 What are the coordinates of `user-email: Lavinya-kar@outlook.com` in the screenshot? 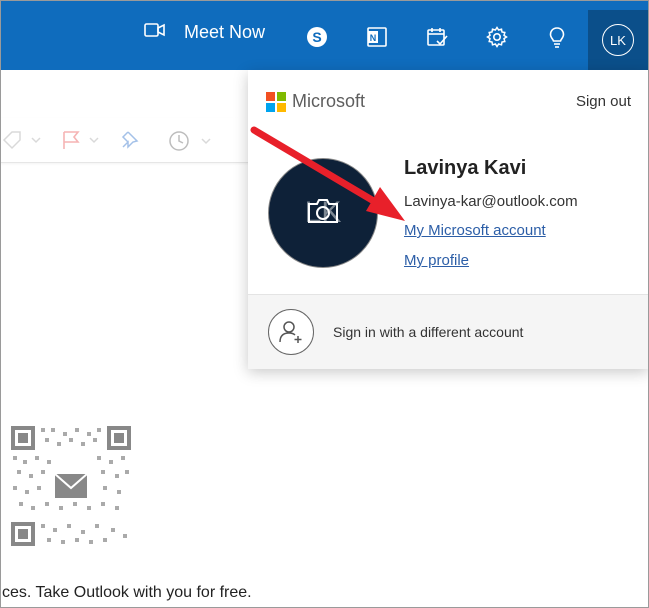 It's located at (491, 201).